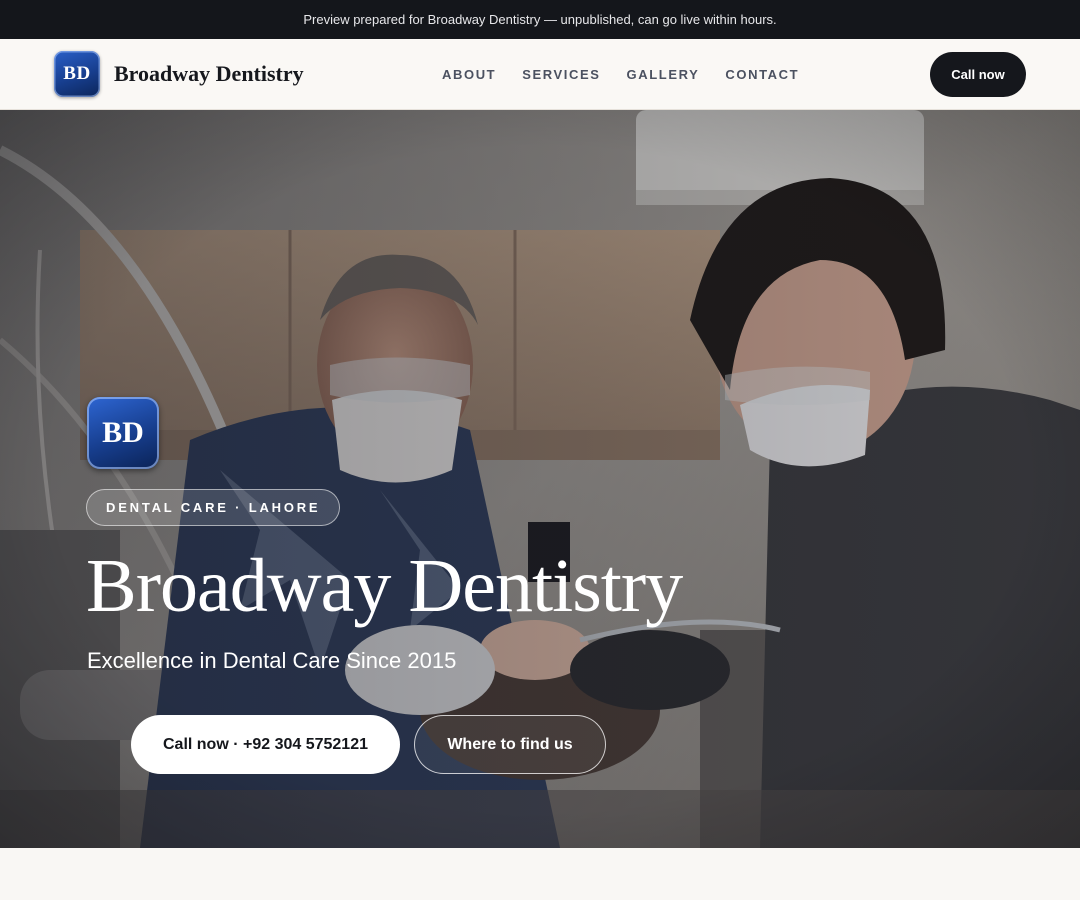 The width and height of the screenshot is (1080, 900). What do you see at coordinates (272, 660) in the screenshot?
I see `hero-subtitle: Excellence in Dental Care Since 2015` at bounding box center [272, 660].